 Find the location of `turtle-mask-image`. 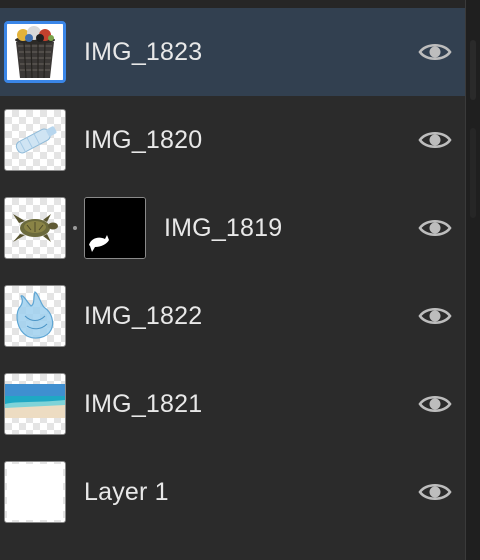

turtle-mask-image is located at coordinates (115, 228).